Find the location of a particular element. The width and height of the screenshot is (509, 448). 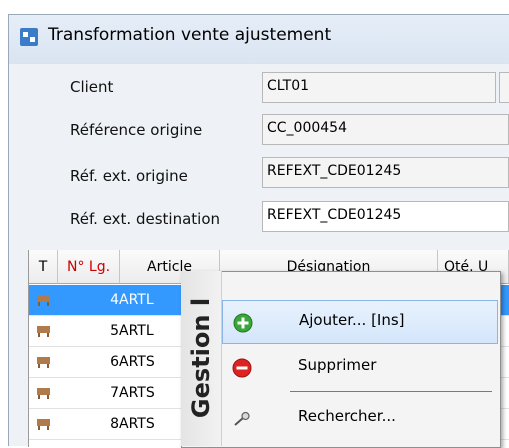

context-menu-title: Gestion l is located at coordinates (201, 358).